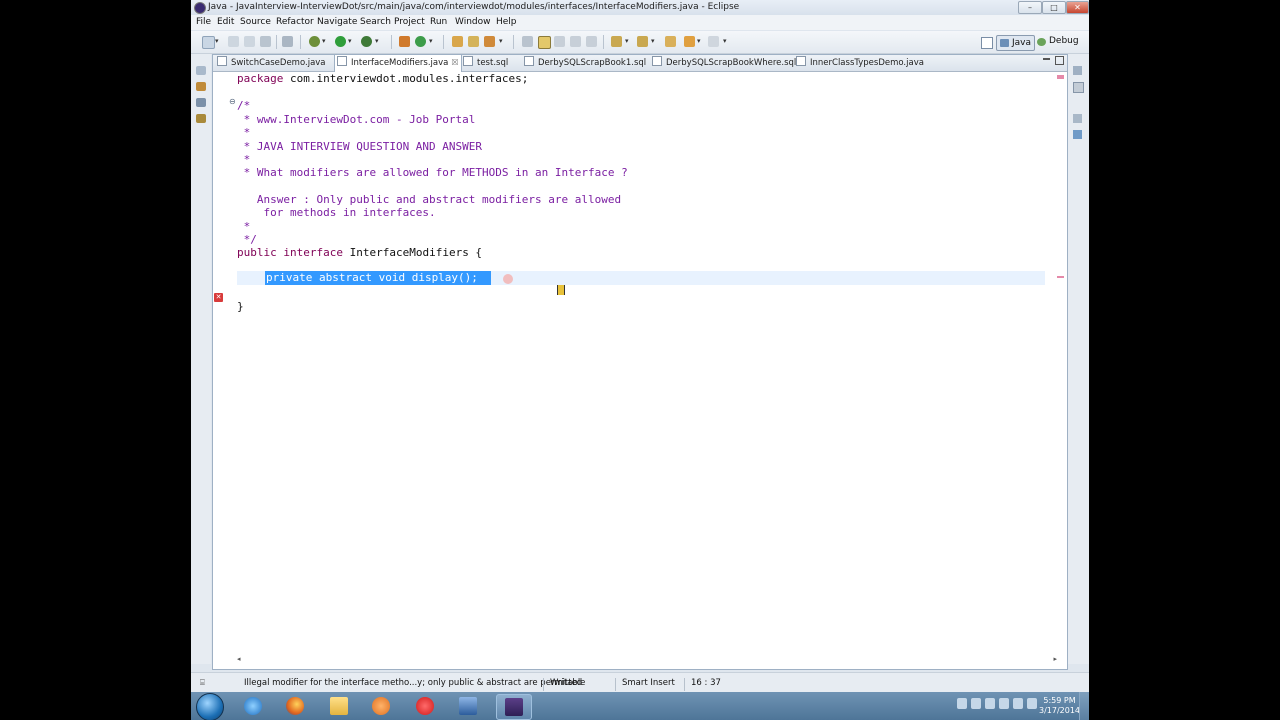  I want to click on hierarchy-icon, so click(201, 102).